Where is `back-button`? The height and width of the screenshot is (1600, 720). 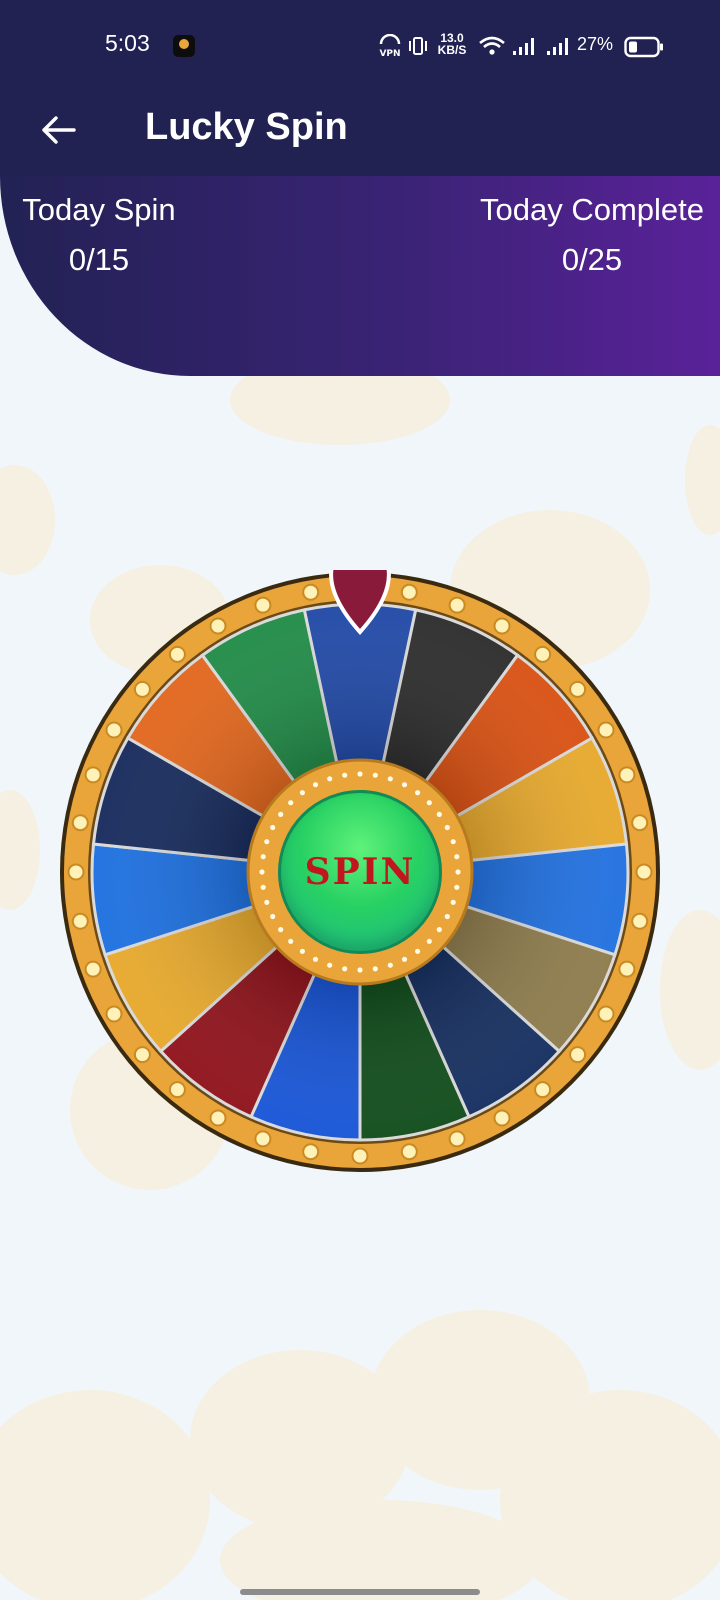 back-button is located at coordinates (58, 130).